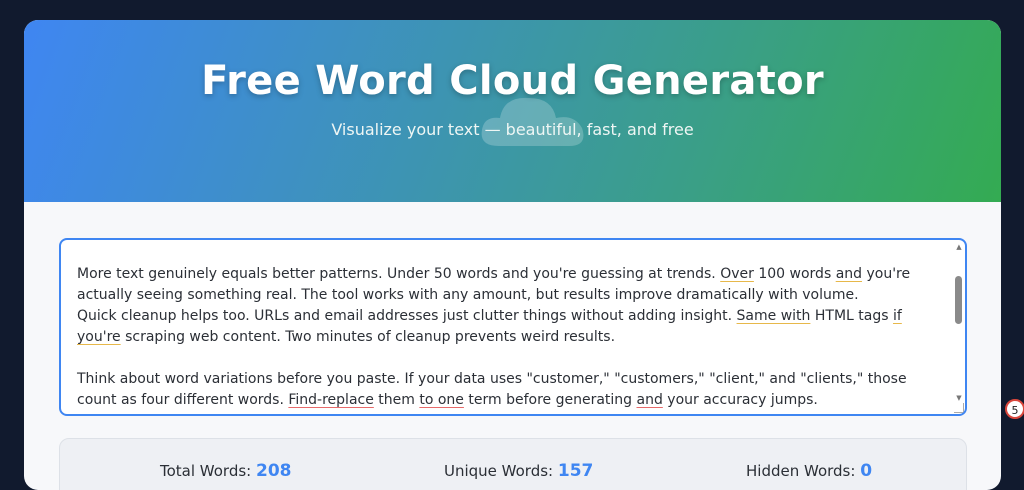  Describe the element at coordinates (575, 471) in the screenshot. I see `unique-words-value: 157` at that location.